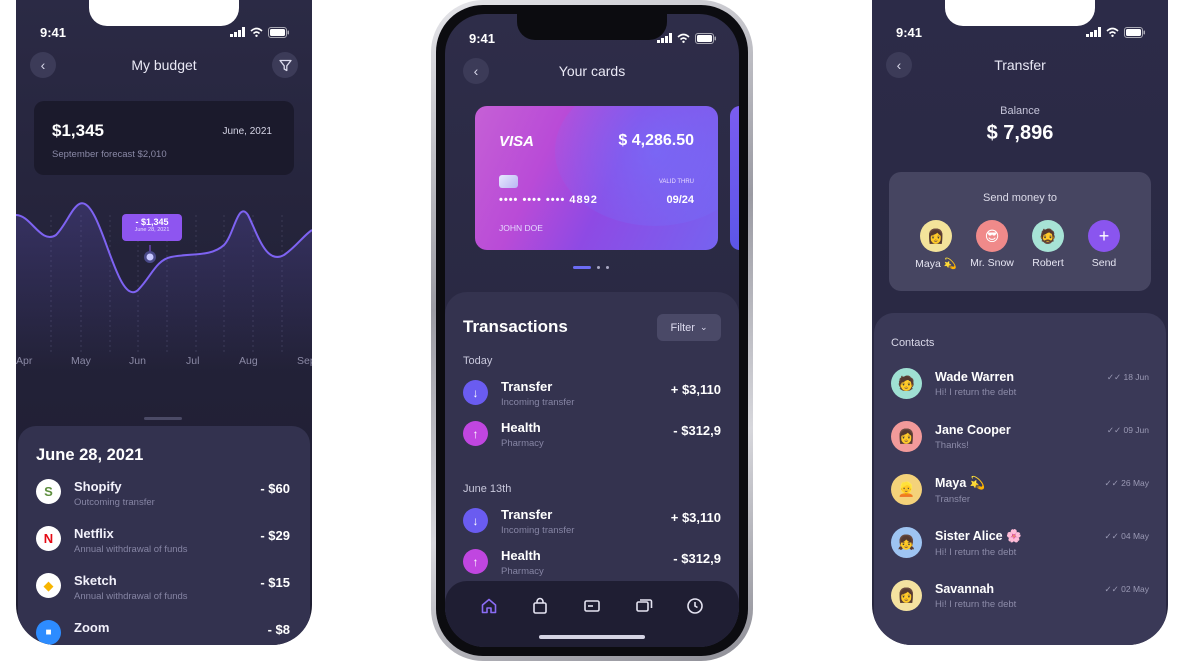  Describe the element at coordinates (592, 71) in the screenshot. I see `cards-header: ‹ Your cards` at that location.